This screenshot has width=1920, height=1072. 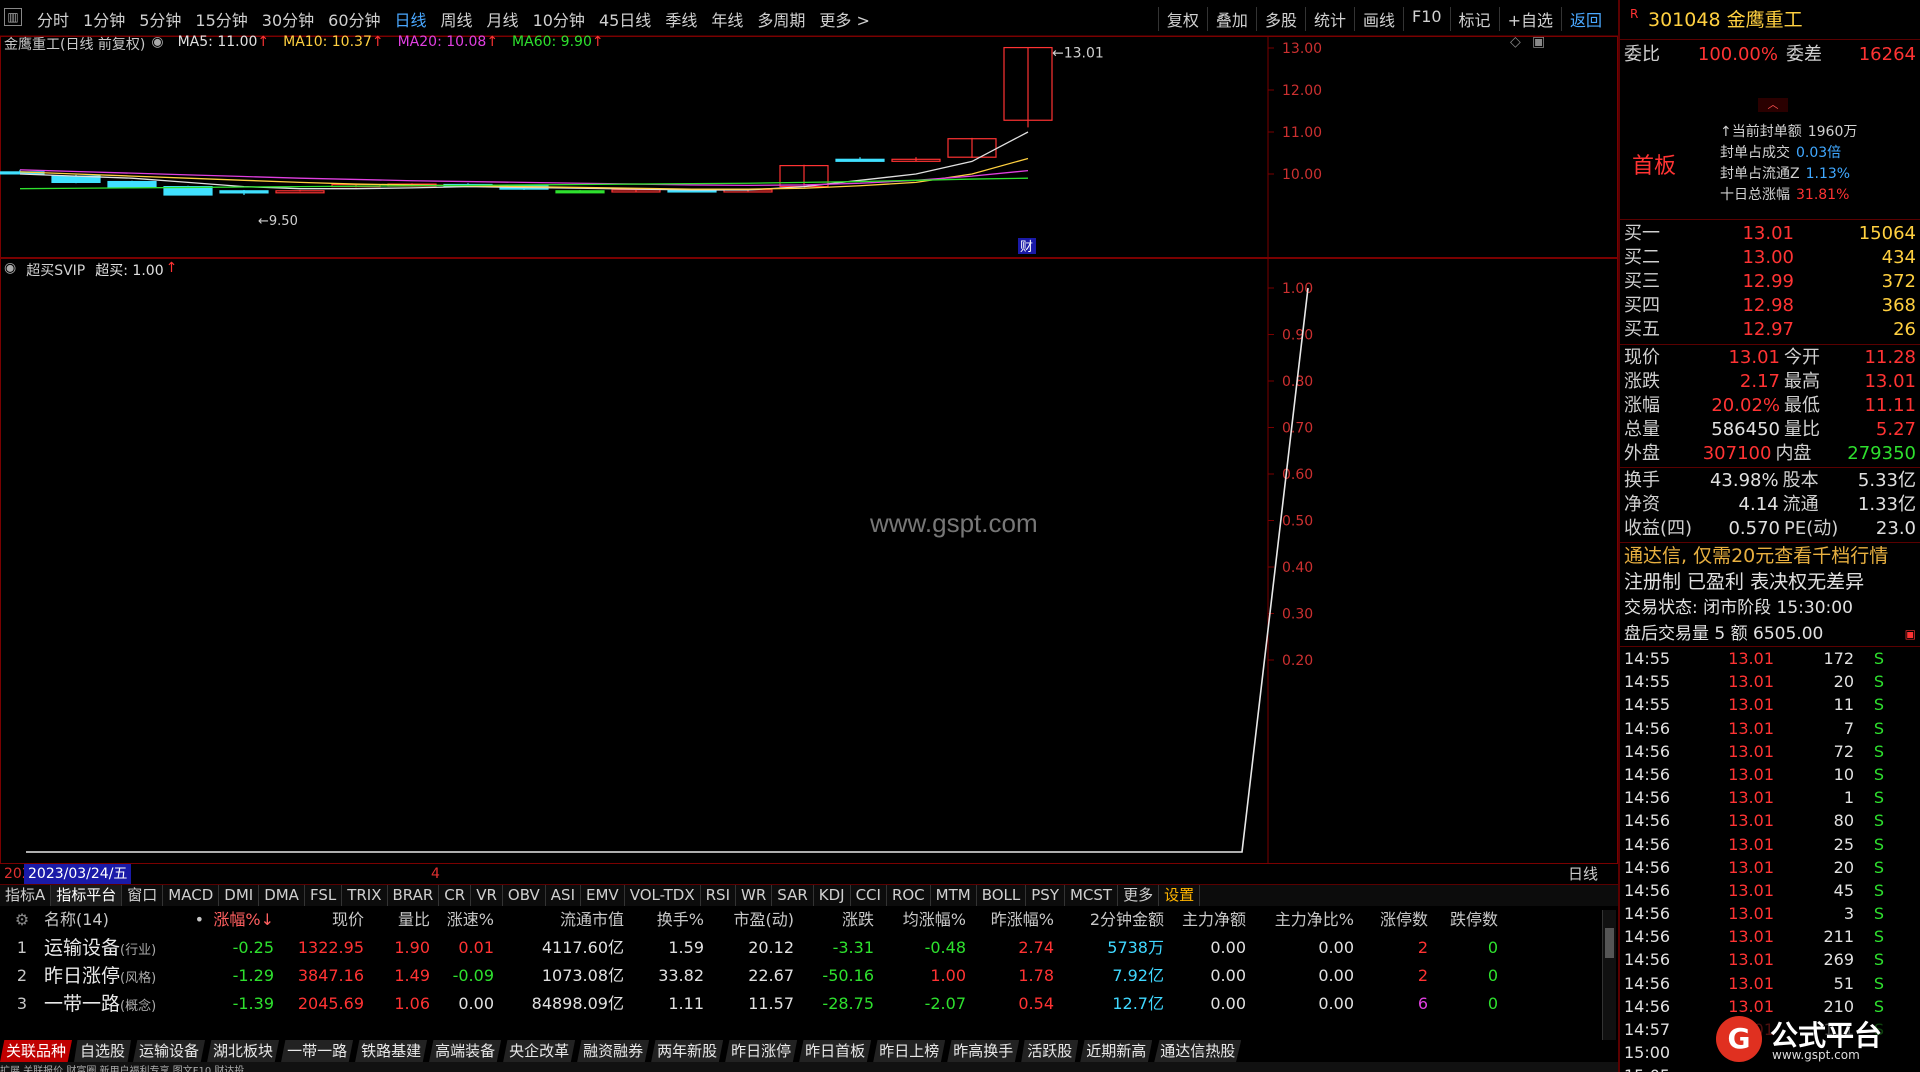 I want to click on tab-period-5: 60分钟, so click(x=354, y=19).